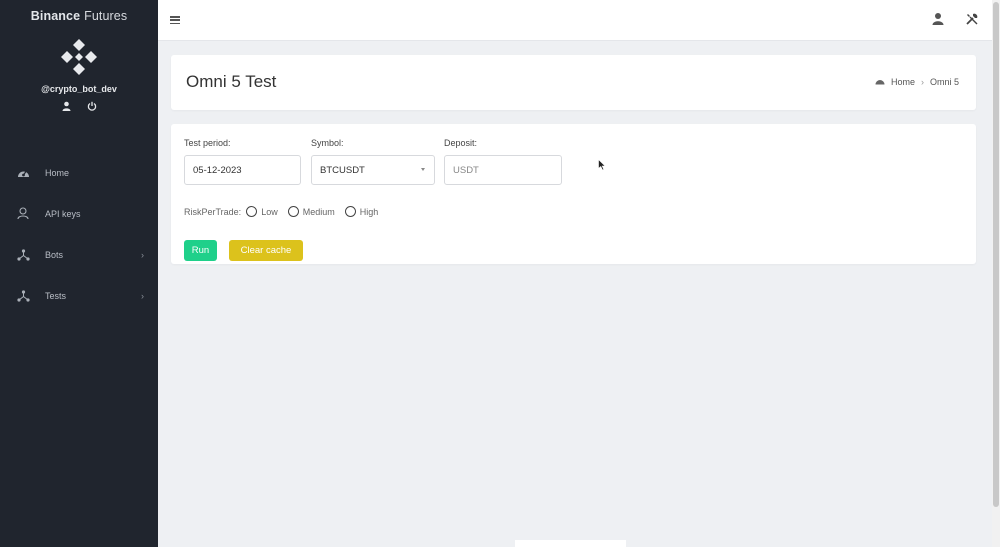 The image size is (1000, 547). Describe the element at coordinates (175, 20) in the screenshot. I see `hamburger-menu-icon` at that location.